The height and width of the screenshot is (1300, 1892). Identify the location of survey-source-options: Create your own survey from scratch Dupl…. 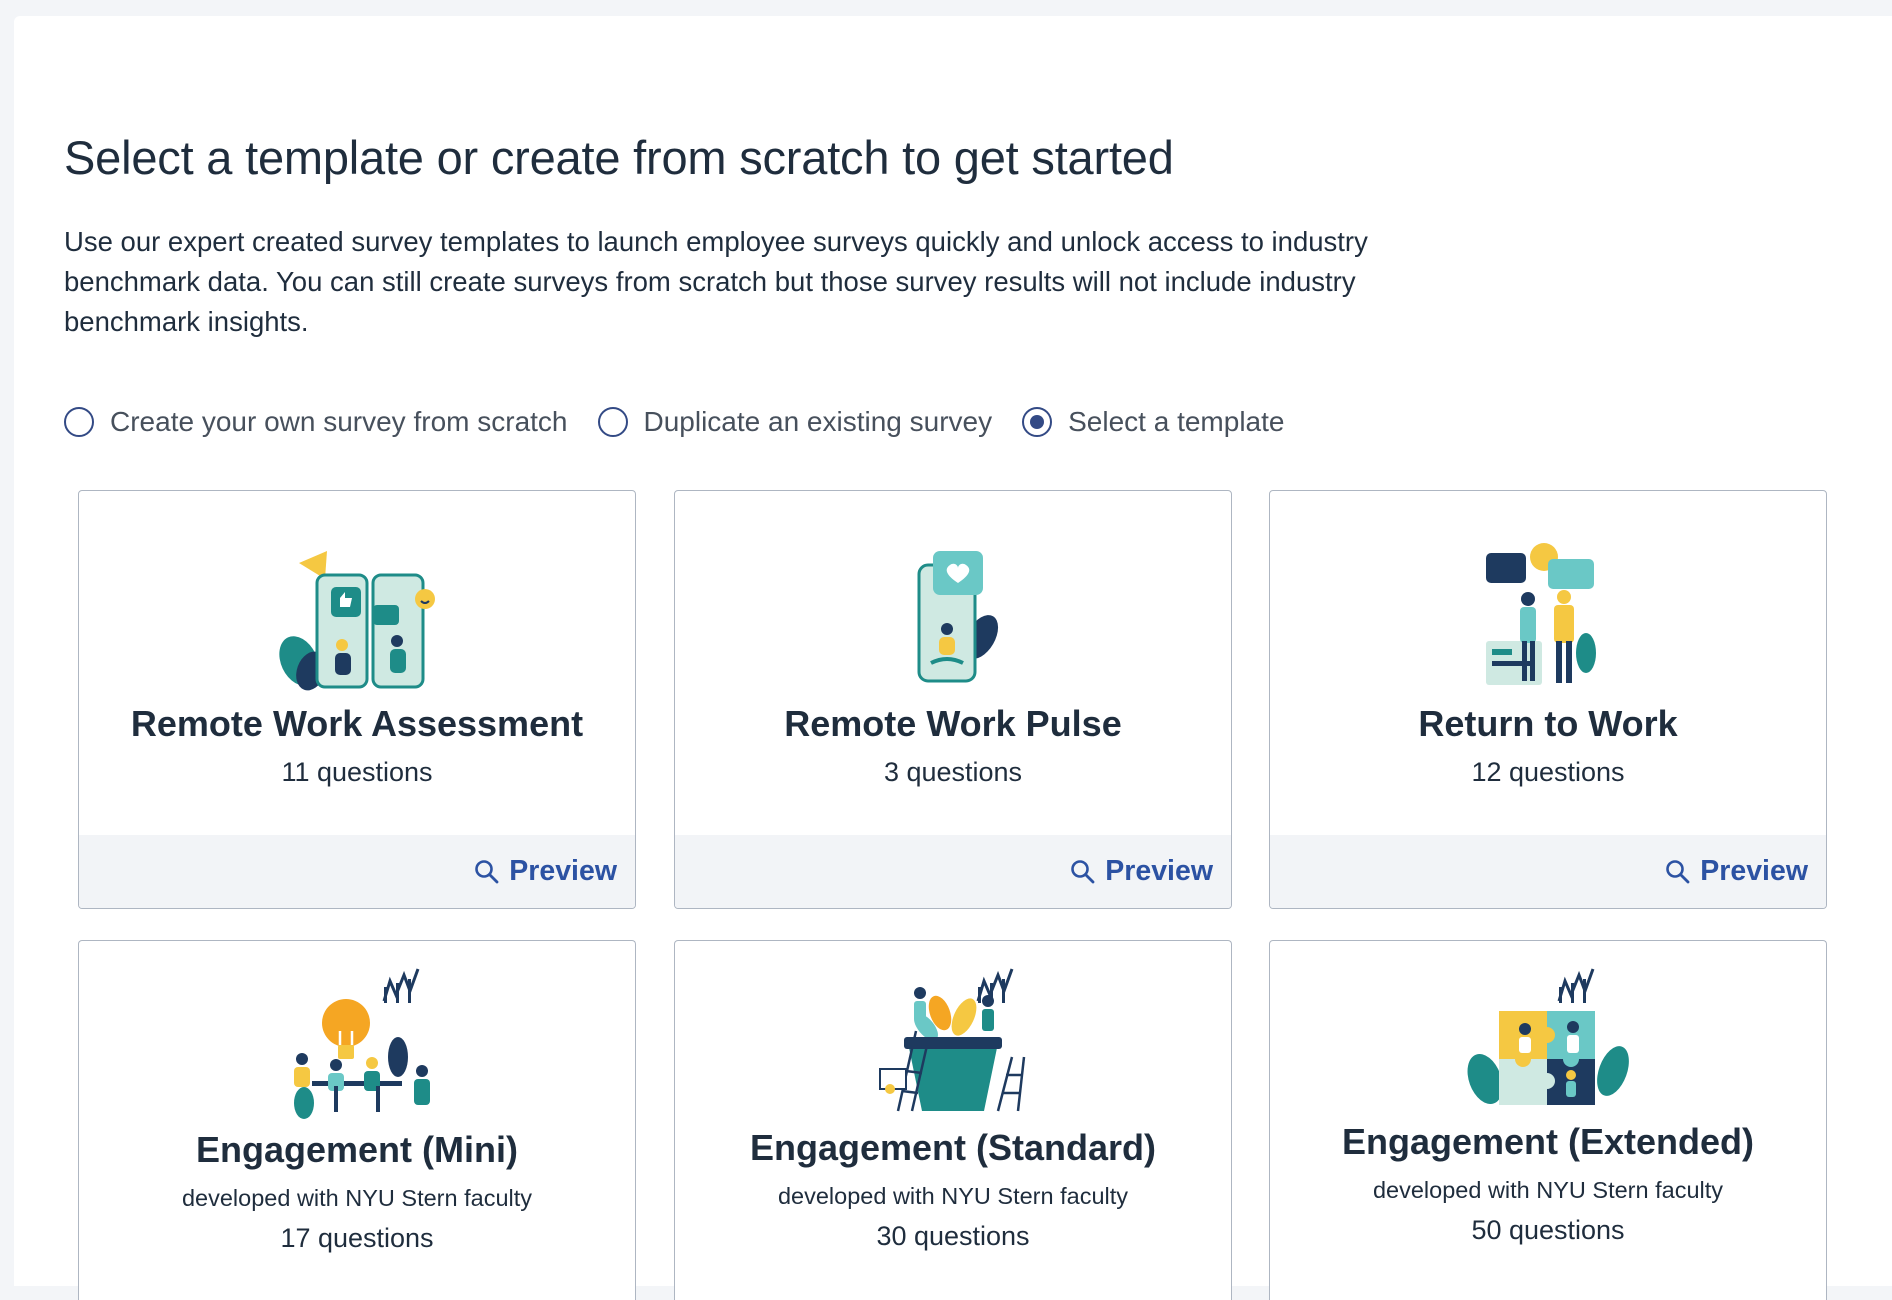
(674, 422).